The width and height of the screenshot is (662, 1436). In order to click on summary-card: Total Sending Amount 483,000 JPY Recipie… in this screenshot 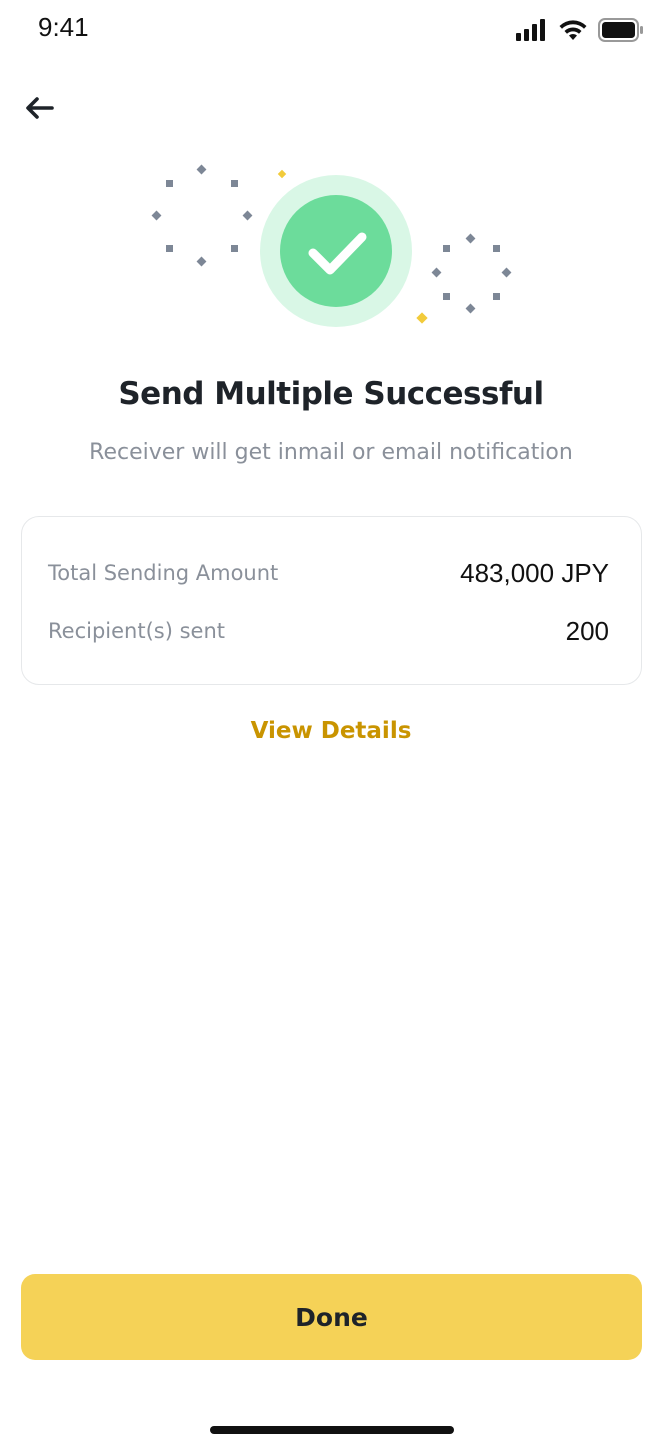, I will do `click(331, 600)`.